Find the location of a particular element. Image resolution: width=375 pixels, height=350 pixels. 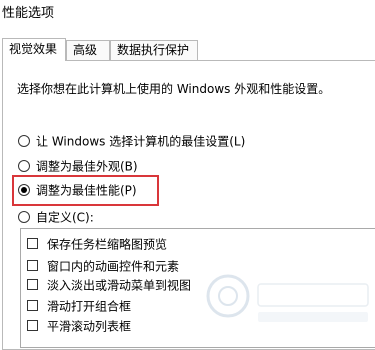

radio-label: 让 Windows 选择计算机的最佳设置(L) is located at coordinates (141, 141).